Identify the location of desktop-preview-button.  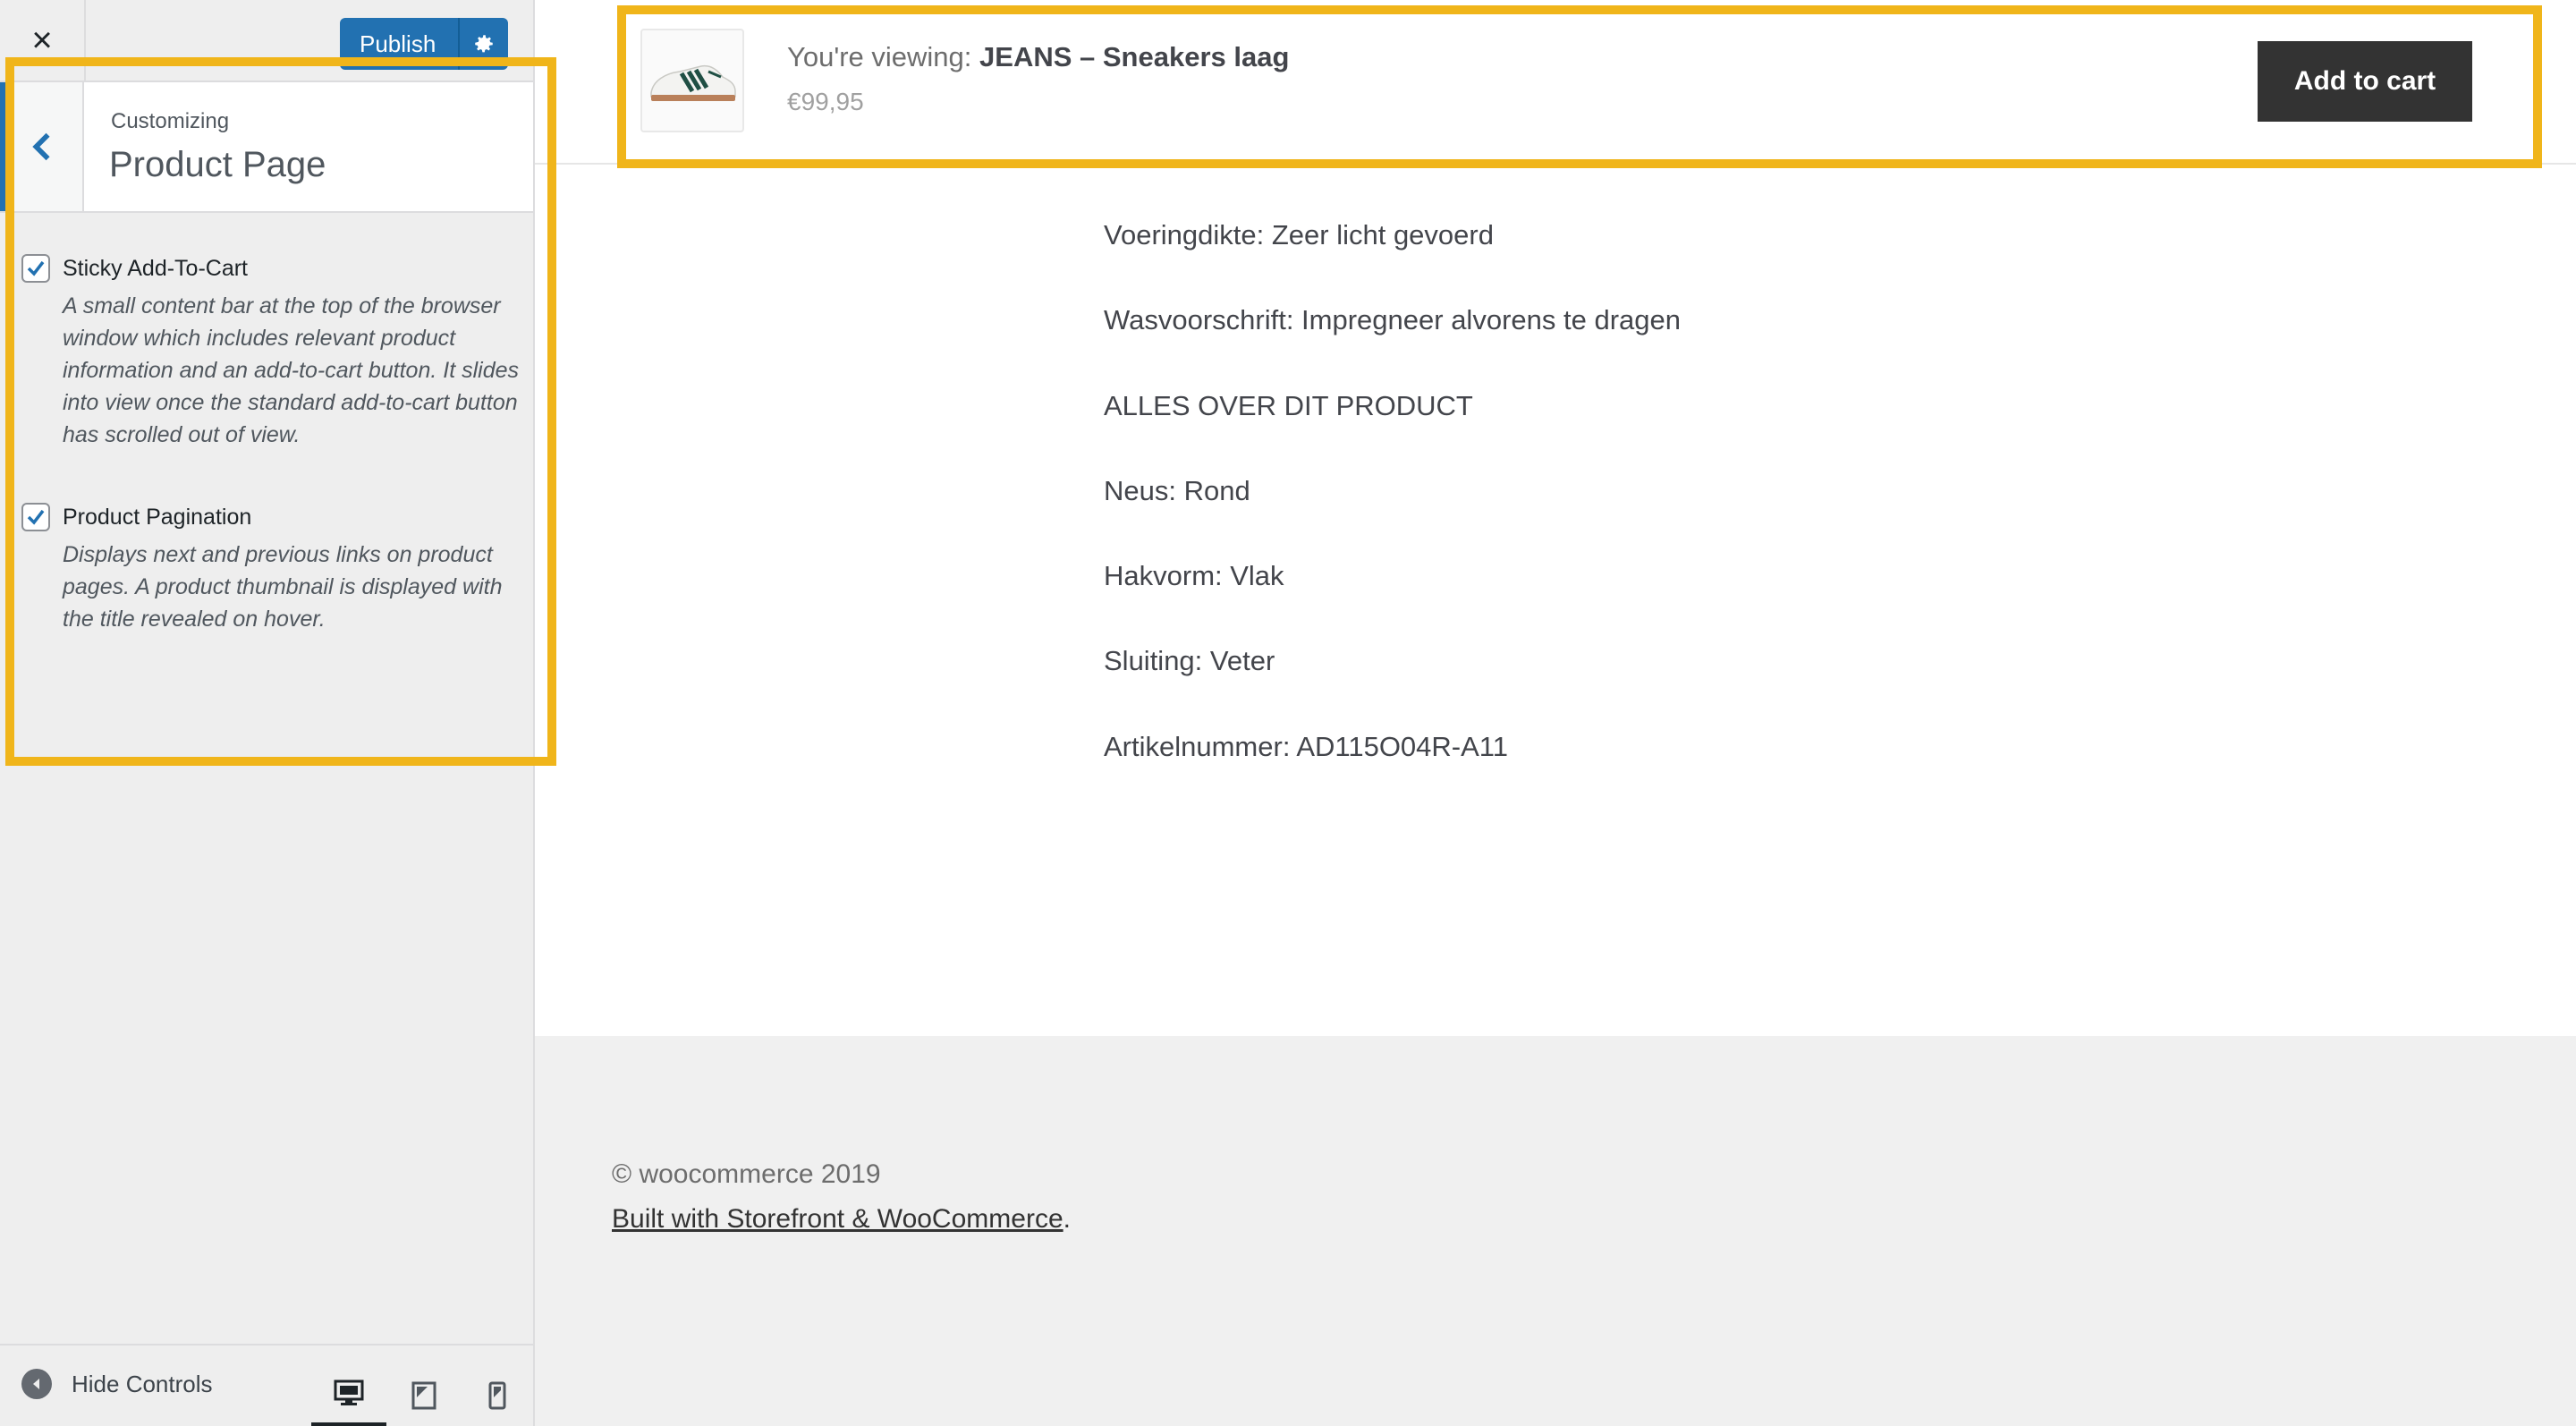
(348, 1395).